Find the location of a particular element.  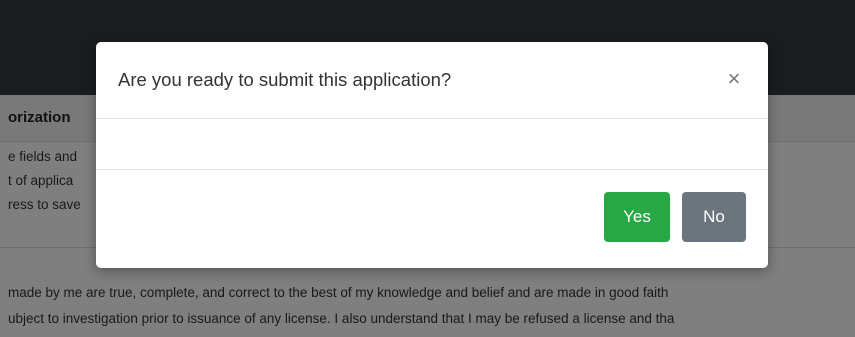

modal-body is located at coordinates (432, 144).